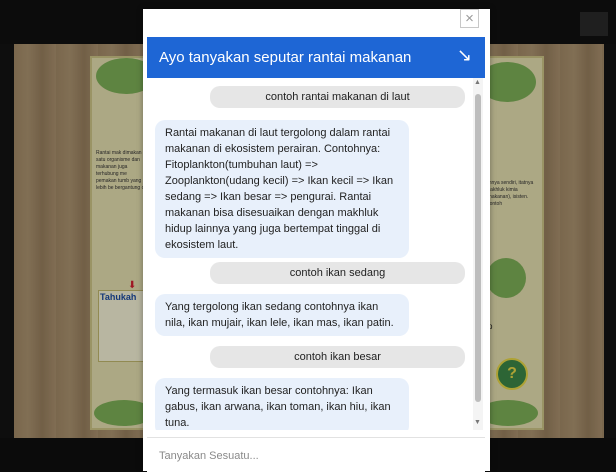 The image size is (616, 472). What do you see at coordinates (469, 18) in the screenshot?
I see `close-icon: ×` at bounding box center [469, 18].